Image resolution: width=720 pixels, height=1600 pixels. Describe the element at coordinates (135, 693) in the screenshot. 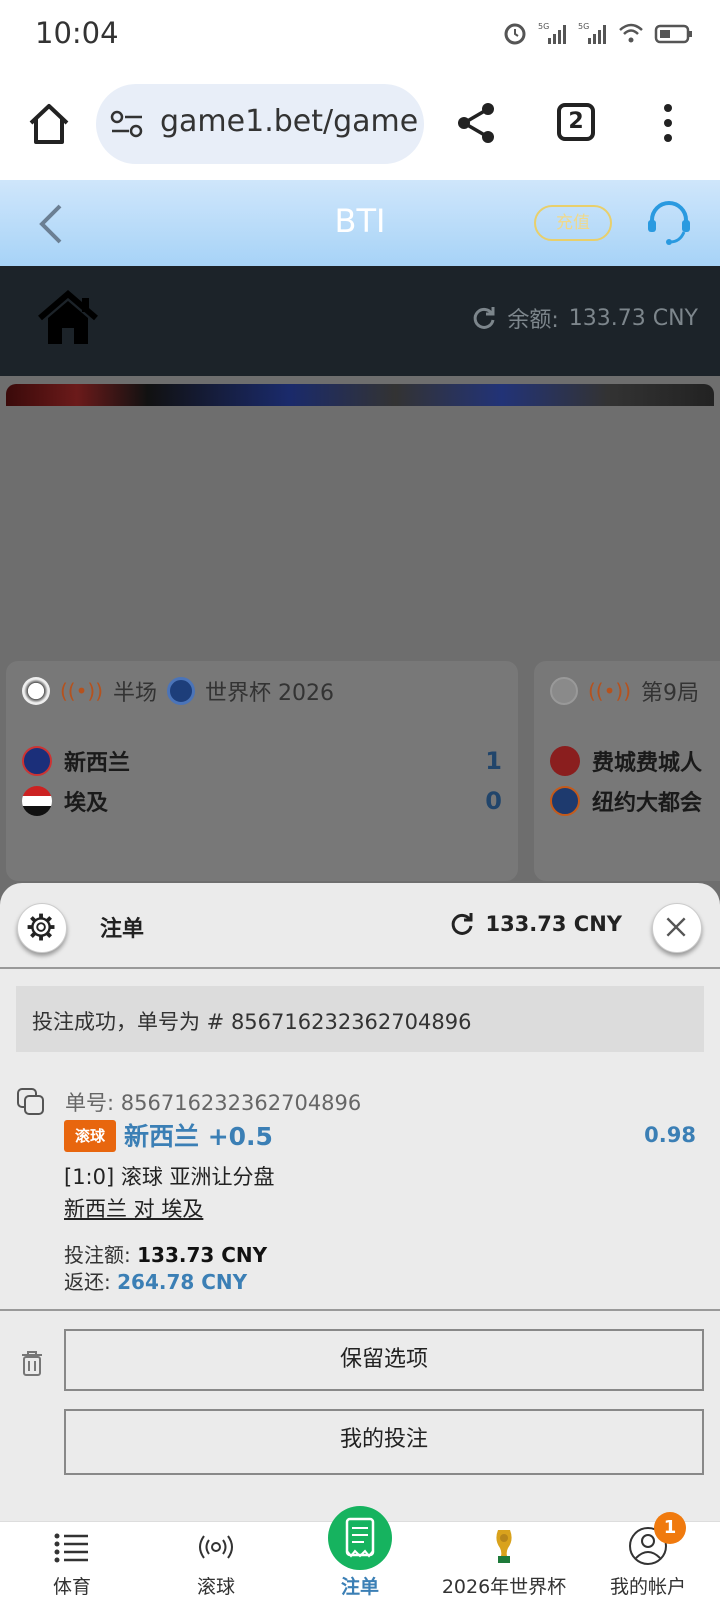

I see `match-period: 半场` at that location.